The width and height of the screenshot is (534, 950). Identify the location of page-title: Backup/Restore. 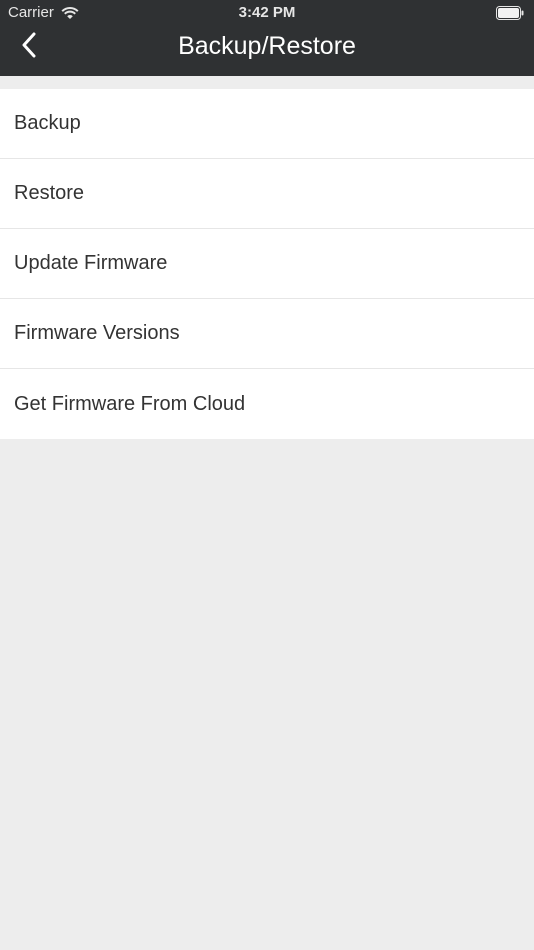
(267, 46).